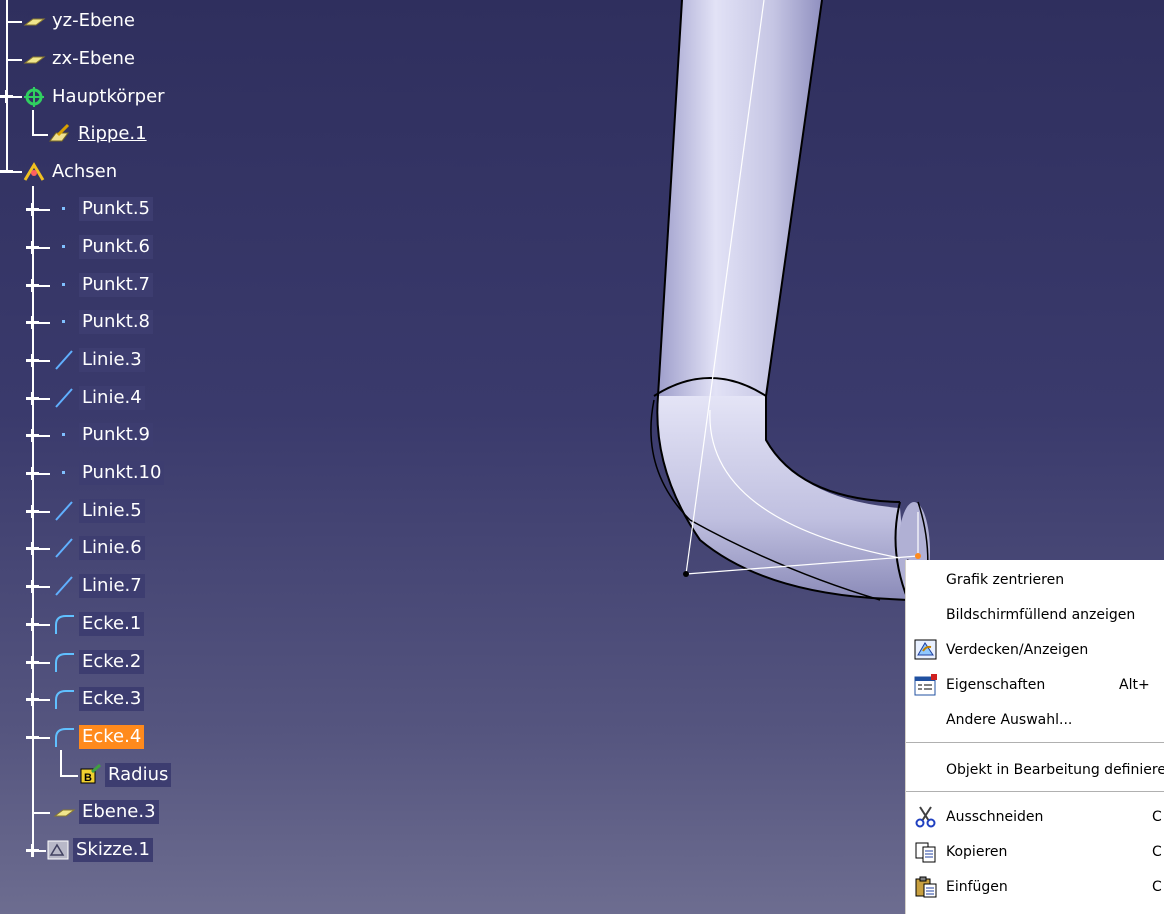  Describe the element at coordinates (99, 134) in the screenshot. I see `tree-item-rib: Rippe.1` at that location.